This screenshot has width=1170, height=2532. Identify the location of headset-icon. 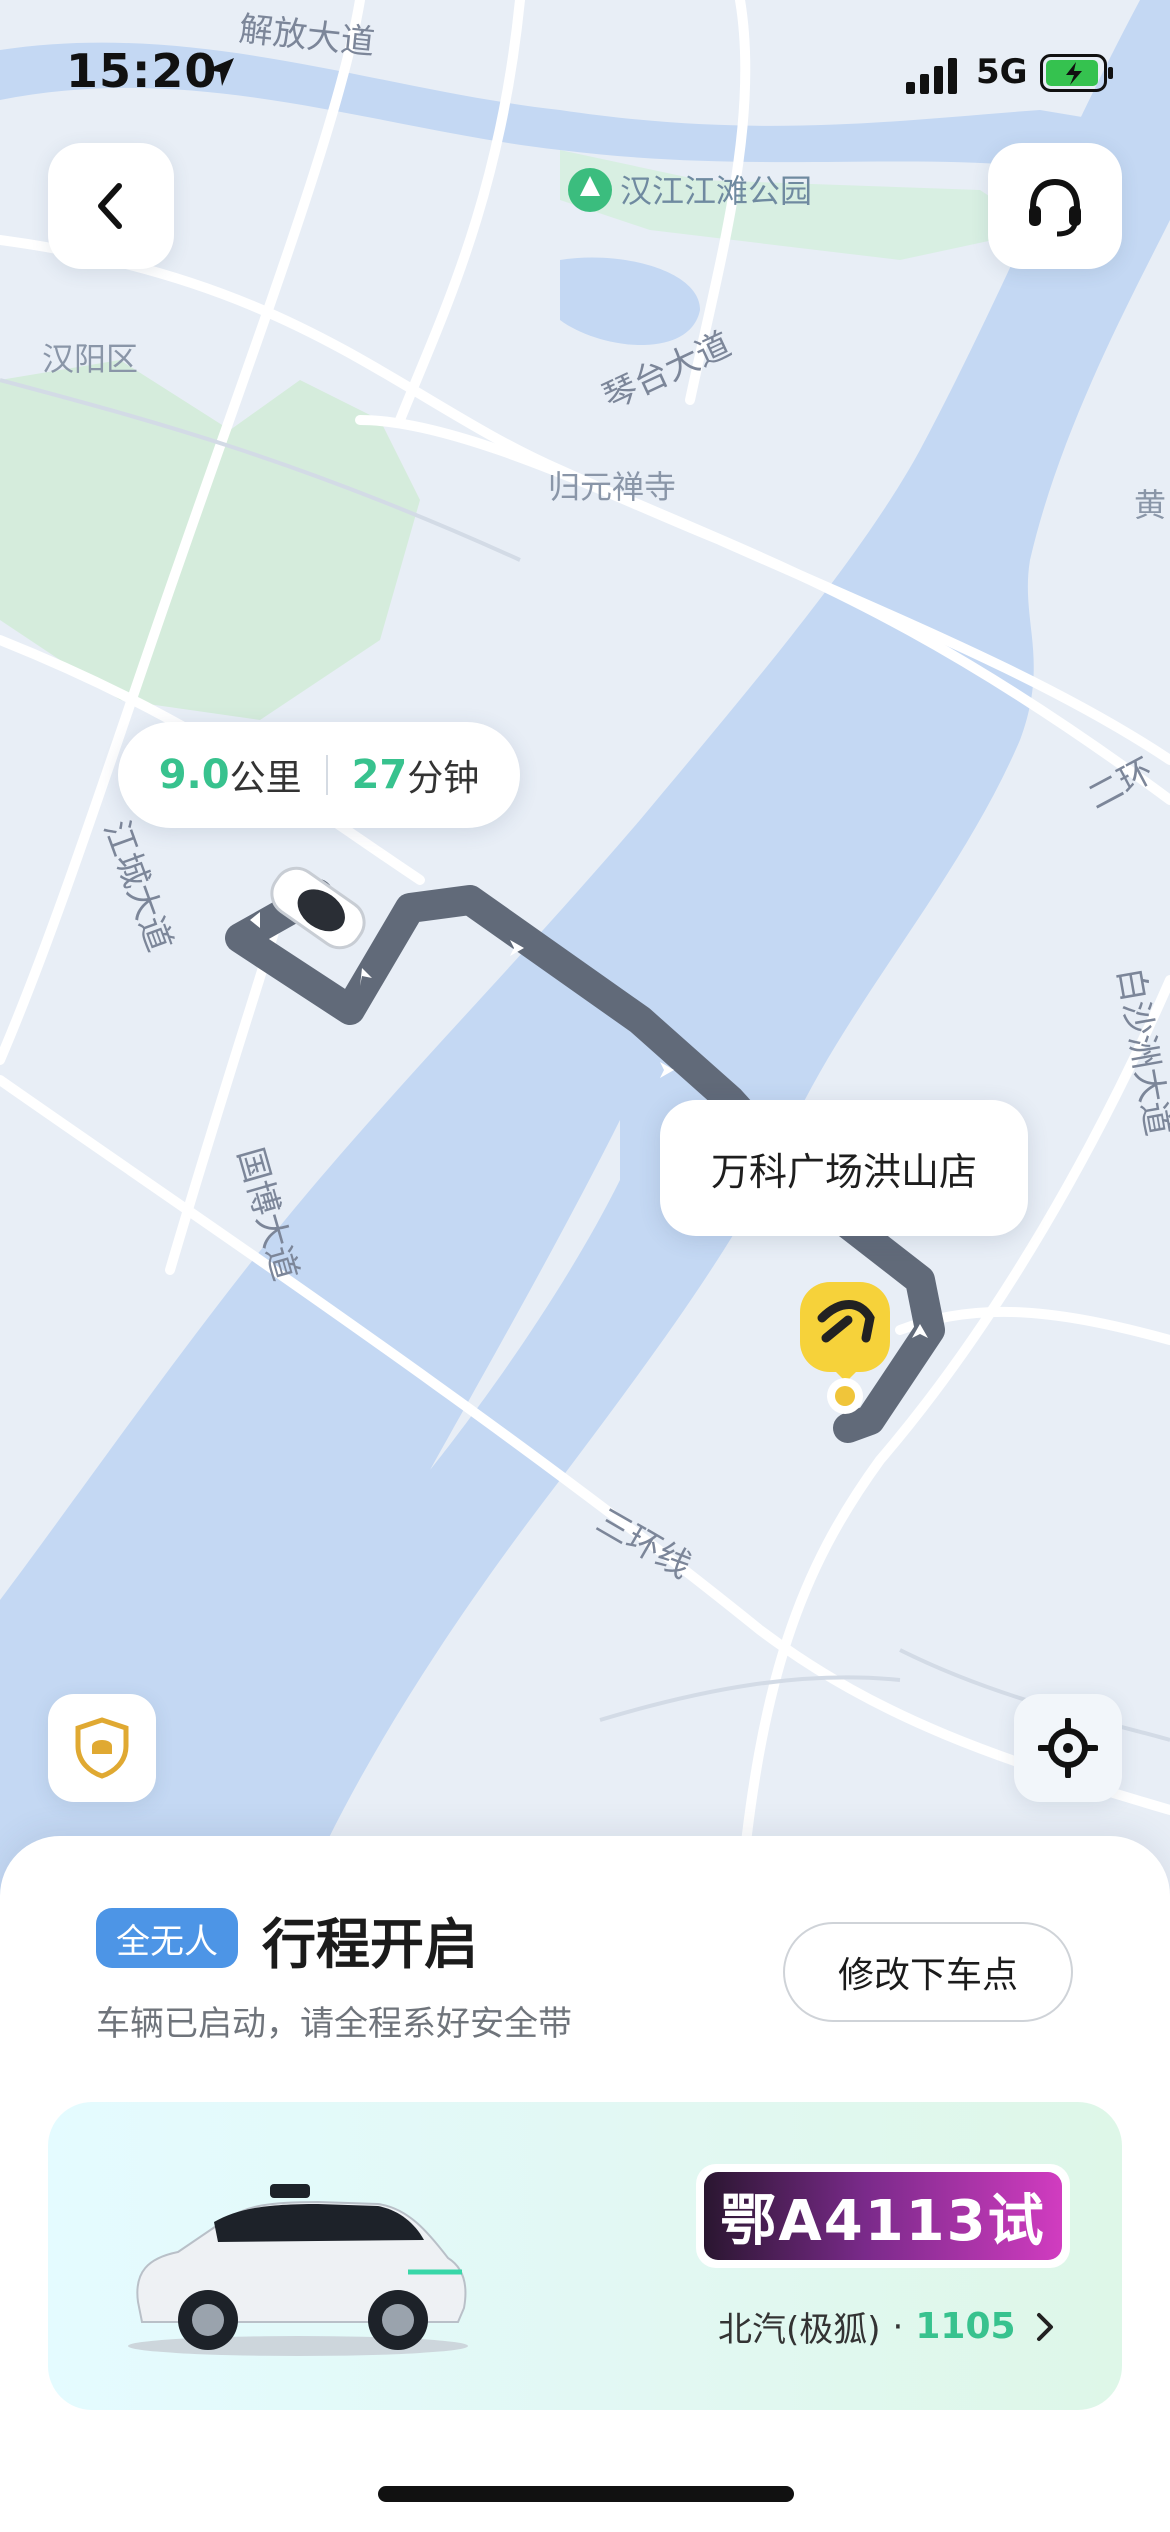
(1055, 207).